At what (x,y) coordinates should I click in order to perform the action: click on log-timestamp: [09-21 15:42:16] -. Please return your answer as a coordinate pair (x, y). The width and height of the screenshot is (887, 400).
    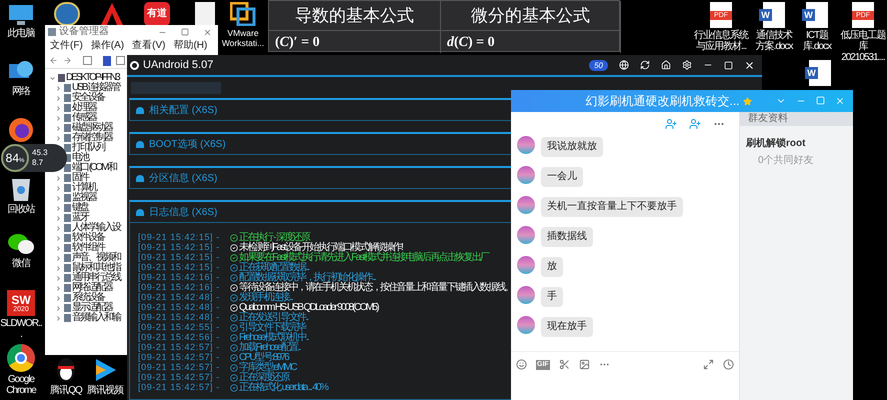
    Looking at the image, I should click on (179, 278).